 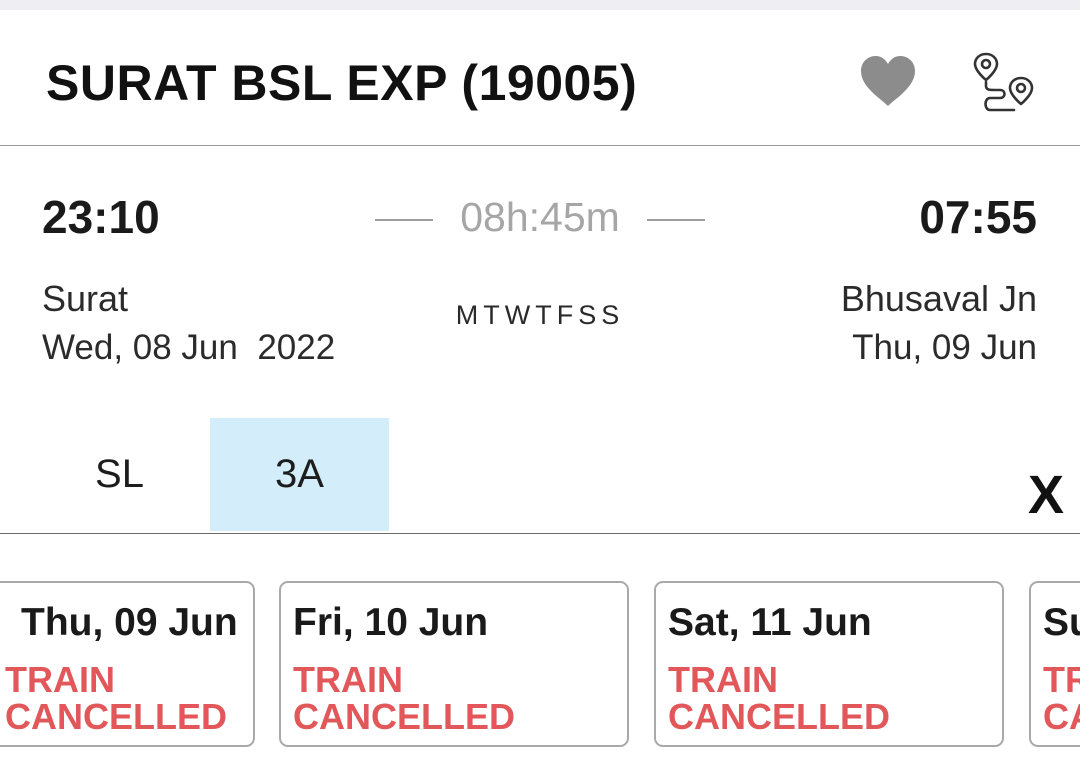 What do you see at coordinates (189, 347) in the screenshot?
I see `departure-date: Wed, 08 Jun 2022` at bounding box center [189, 347].